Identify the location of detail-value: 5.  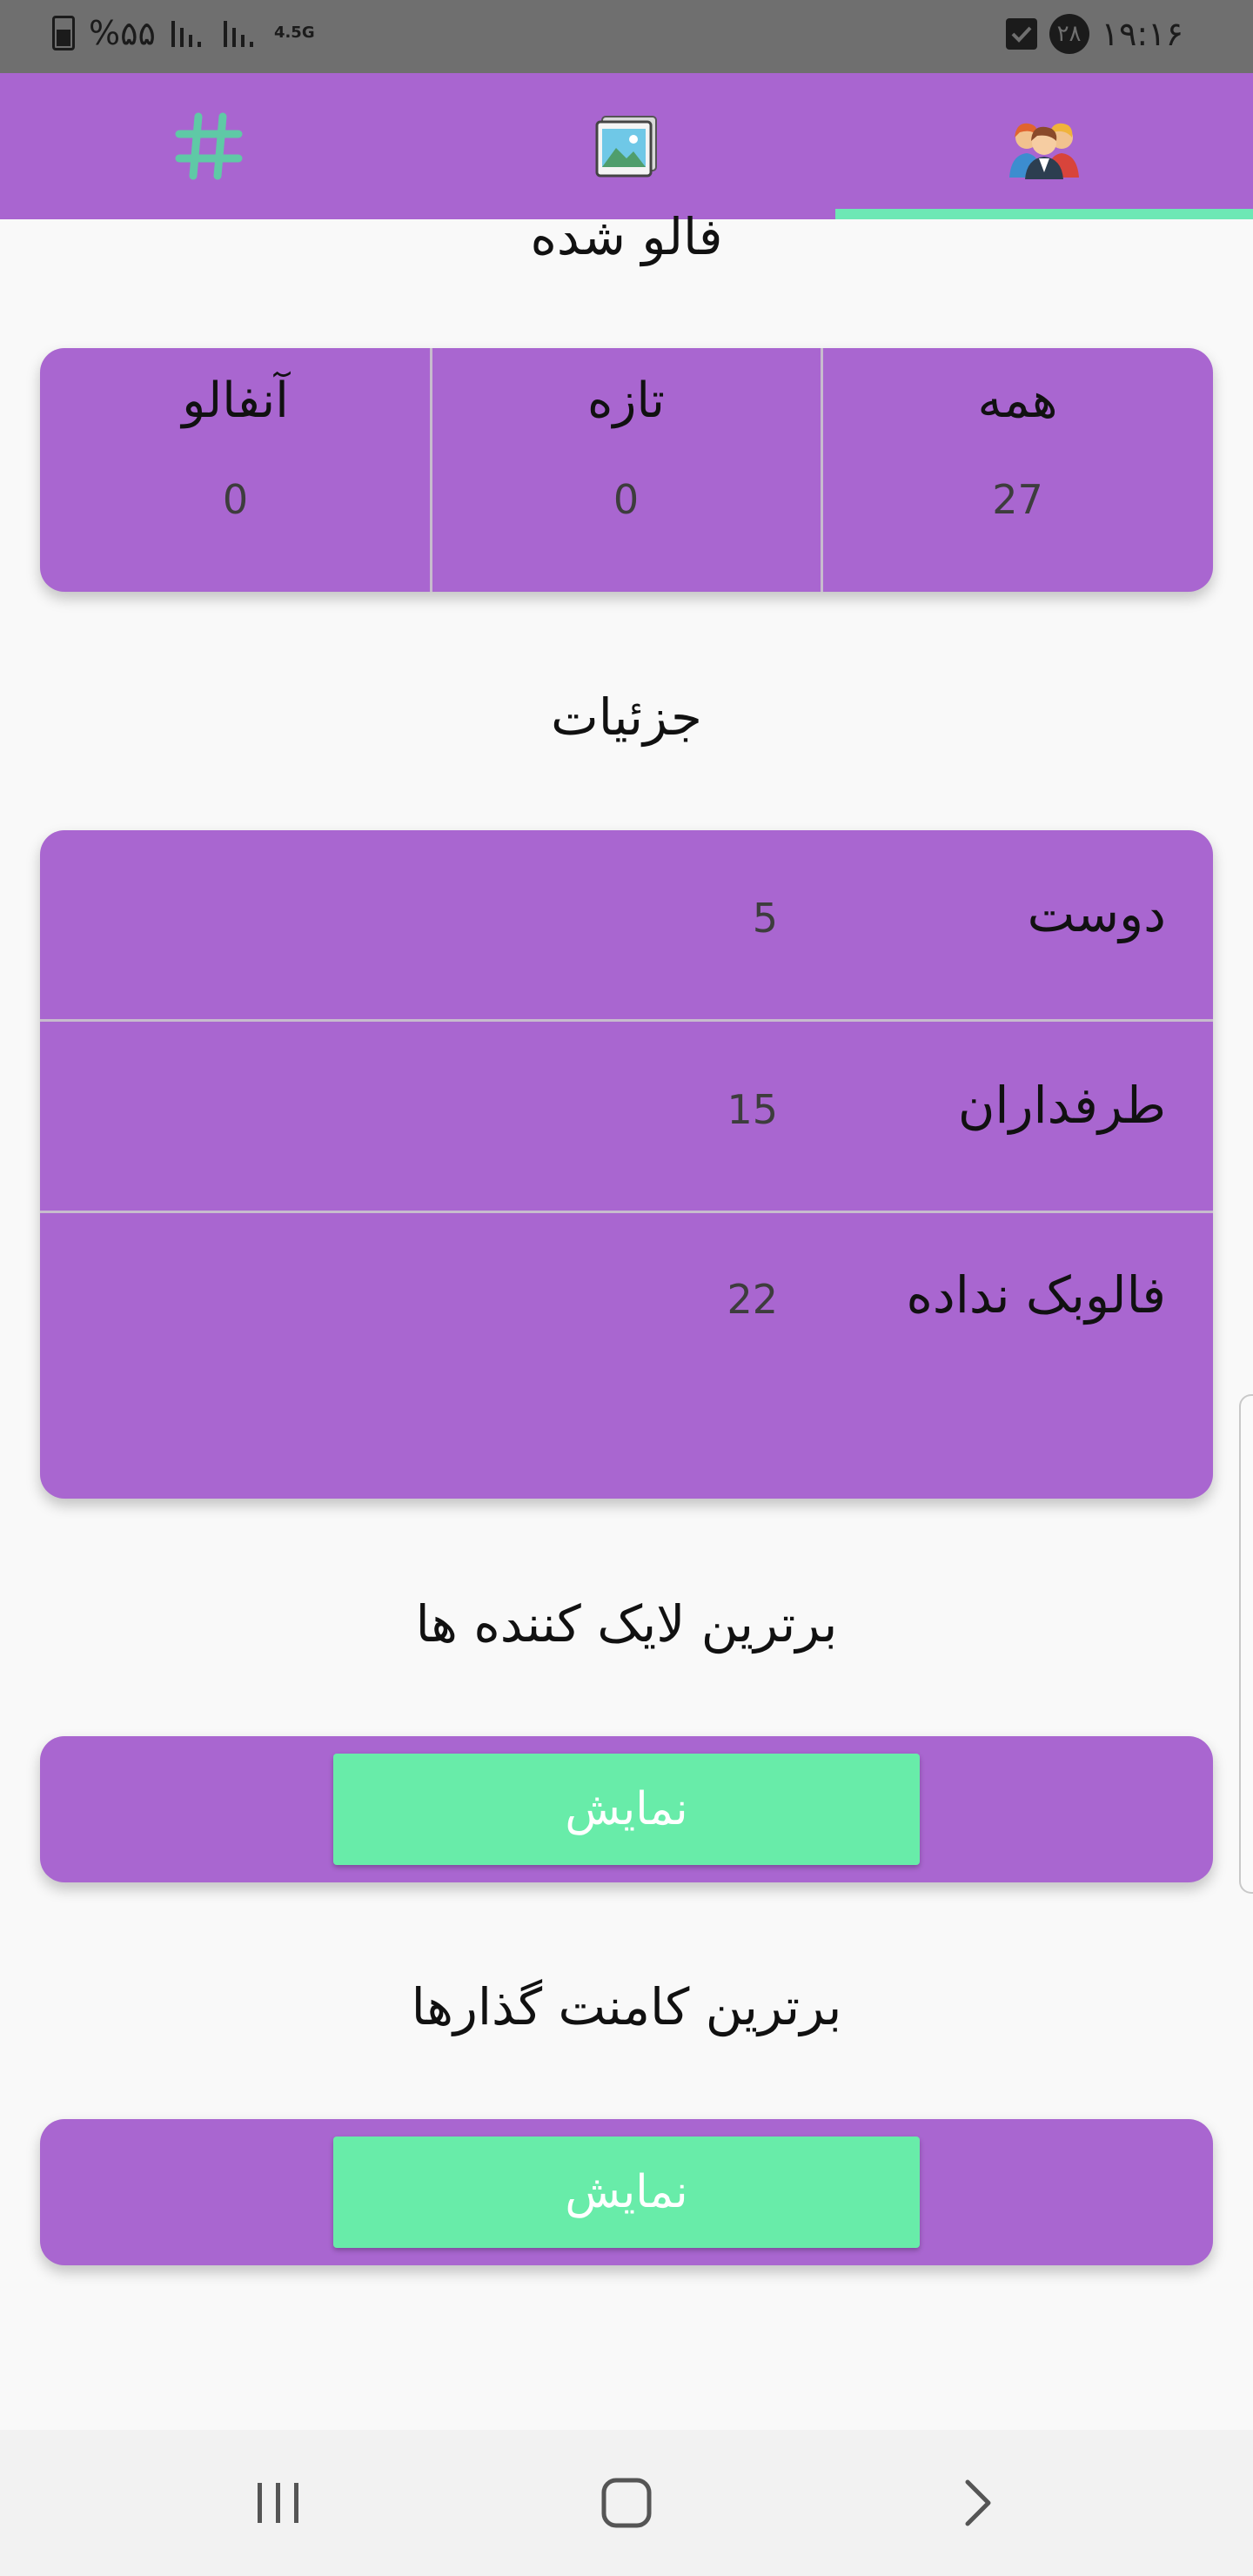
(765, 919).